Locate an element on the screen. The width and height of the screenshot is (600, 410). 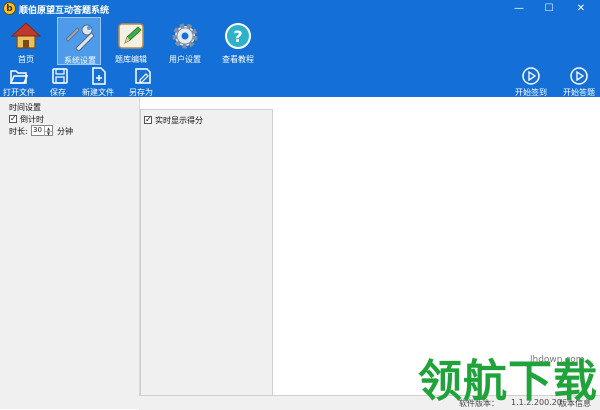
help-icon: ? is located at coordinates (238, 36).